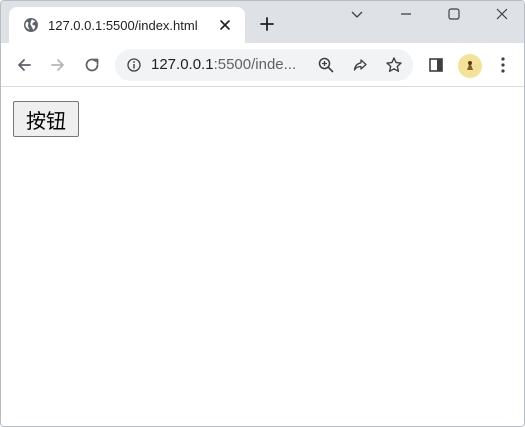 Image resolution: width=525 pixels, height=427 pixels. What do you see at coordinates (357, 14) in the screenshot?
I see `chevron-down-icon` at bounding box center [357, 14].